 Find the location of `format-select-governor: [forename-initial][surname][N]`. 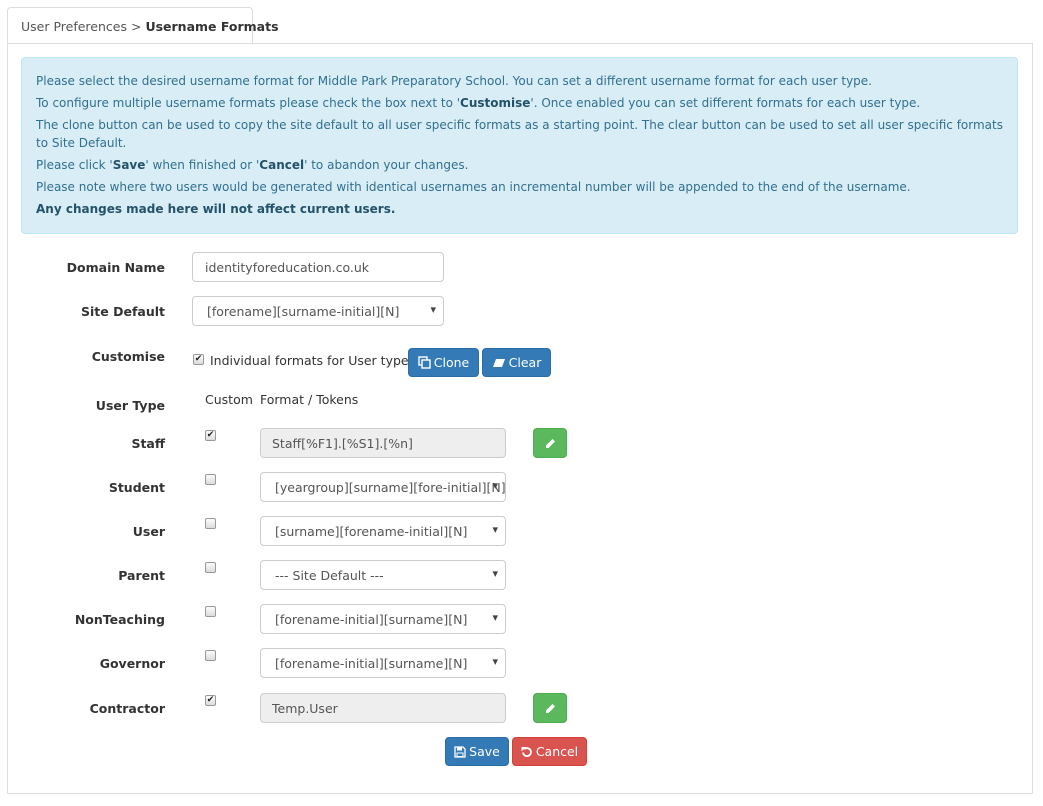

format-select-governor: [forename-initial][surname][N] is located at coordinates (383, 663).